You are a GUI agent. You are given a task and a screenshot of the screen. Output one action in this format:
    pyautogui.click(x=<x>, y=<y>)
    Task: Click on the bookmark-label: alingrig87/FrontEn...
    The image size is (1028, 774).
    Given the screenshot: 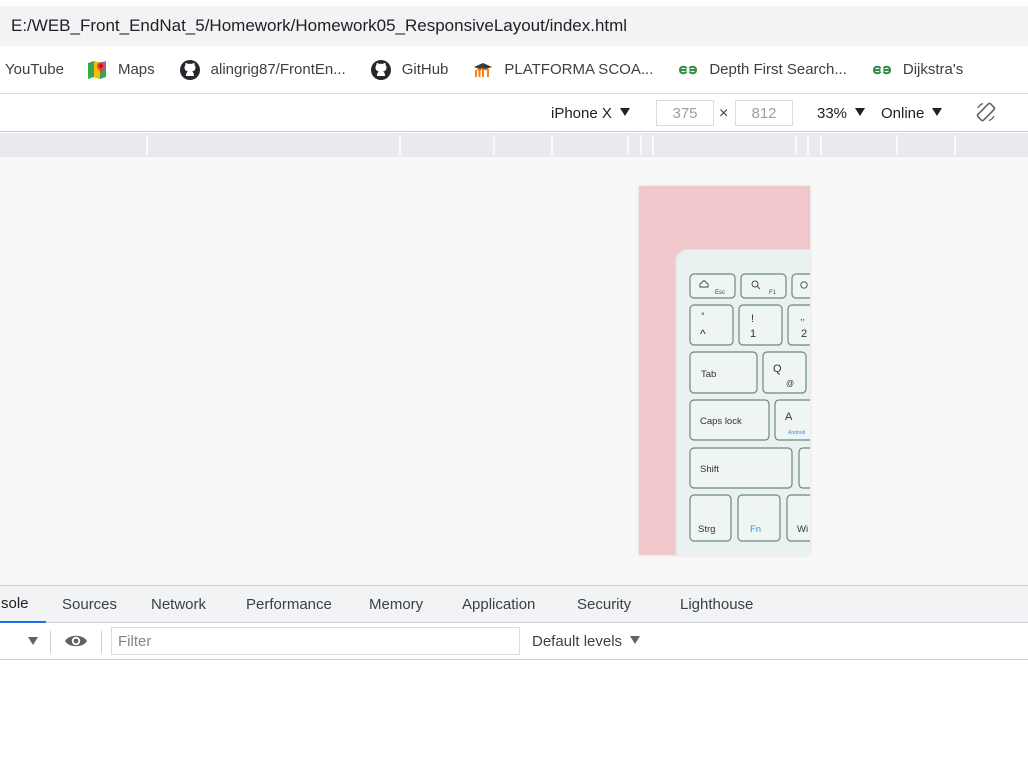 What is the action you would take?
    pyautogui.click(x=278, y=69)
    